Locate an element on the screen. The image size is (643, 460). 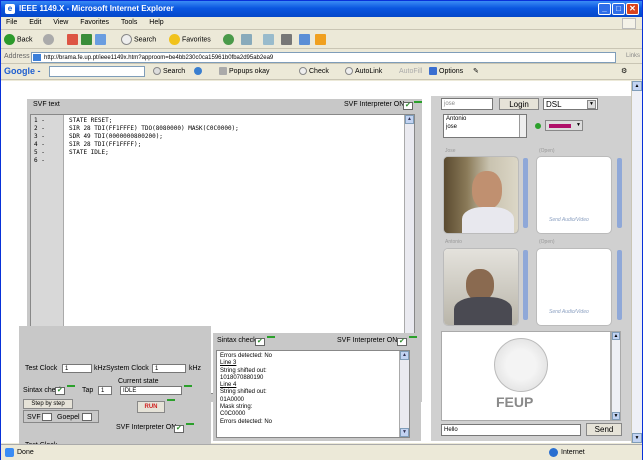
popups-button: Popups okay is located at coordinates (244, 72).